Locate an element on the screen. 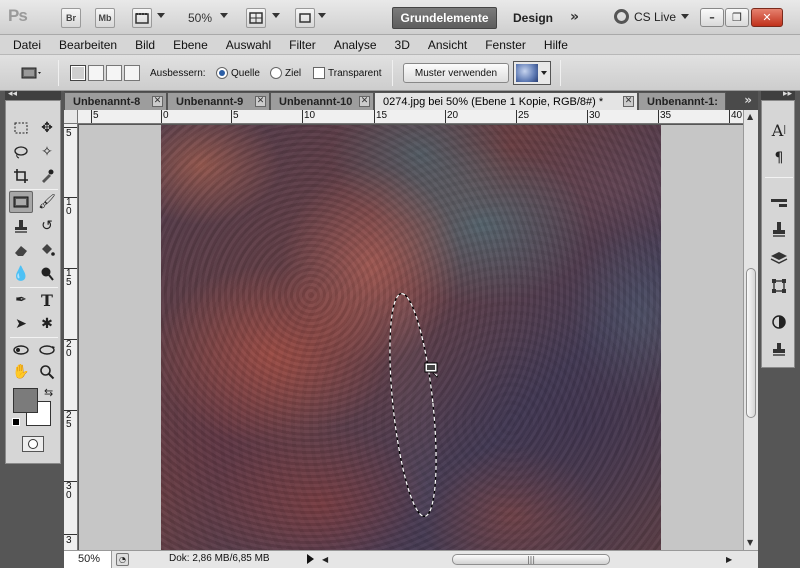 Image resolution: width=800 pixels, height=568 pixels. bridge-button: Br is located at coordinates (71, 18).